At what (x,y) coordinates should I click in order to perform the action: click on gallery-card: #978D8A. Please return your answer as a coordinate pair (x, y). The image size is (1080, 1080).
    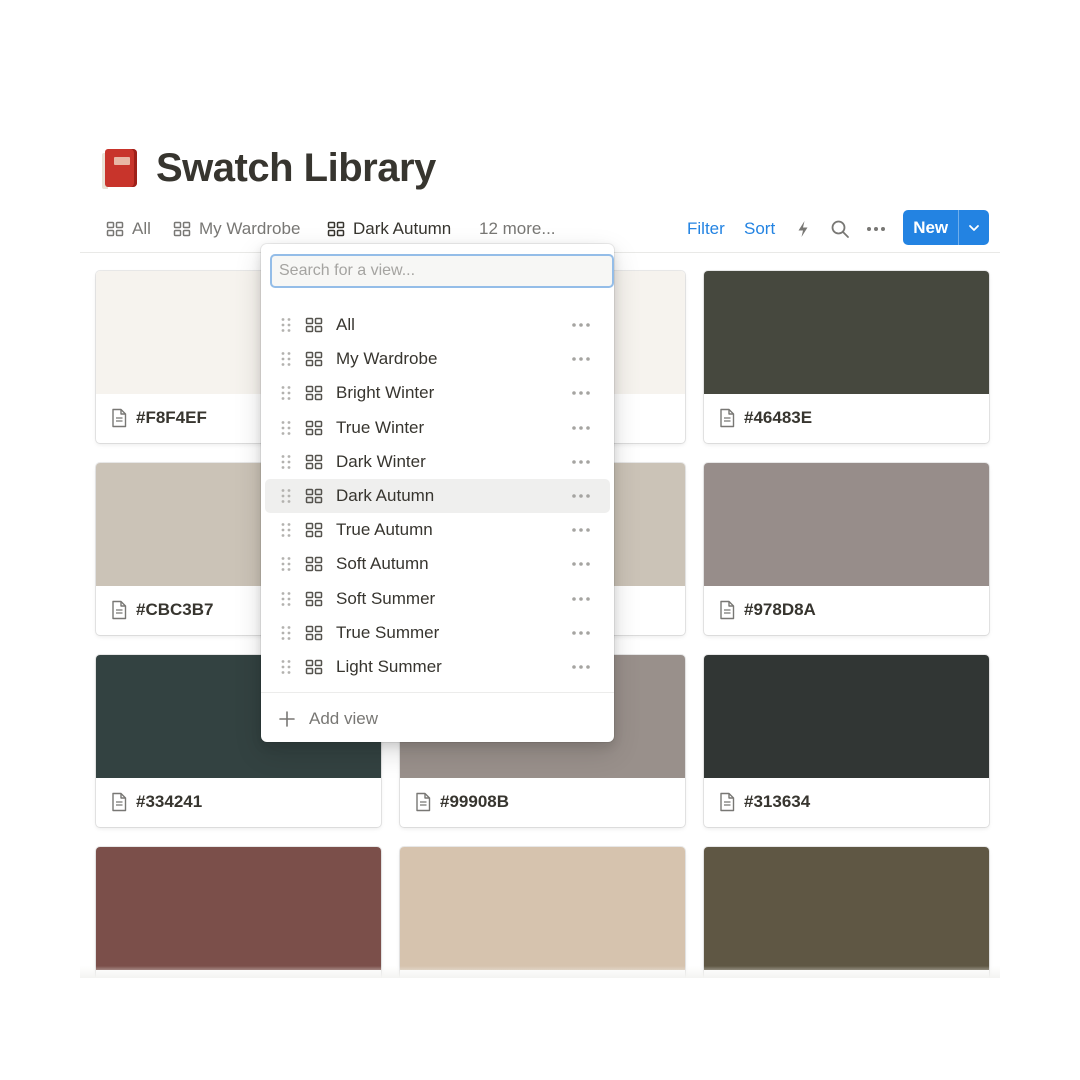
    Looking at the image, I should click on (846, 549).